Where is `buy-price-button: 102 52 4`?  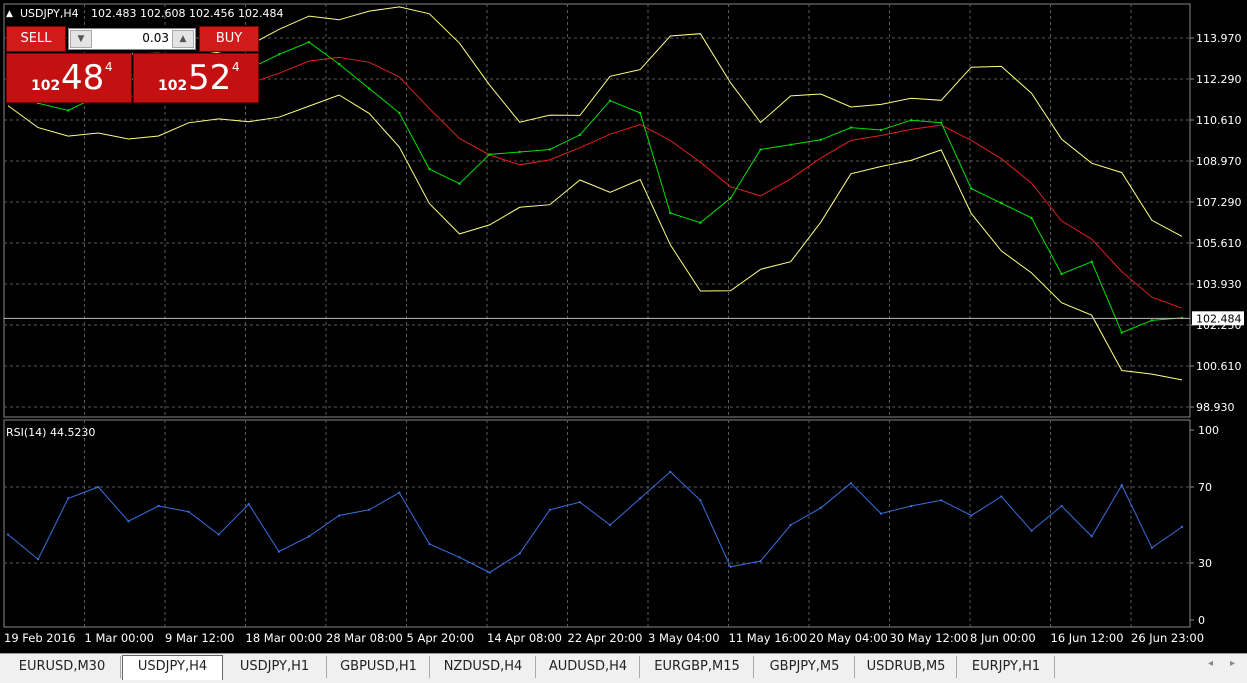 buy-price-button: 102 52 4 is located at coordinates (196, 78).